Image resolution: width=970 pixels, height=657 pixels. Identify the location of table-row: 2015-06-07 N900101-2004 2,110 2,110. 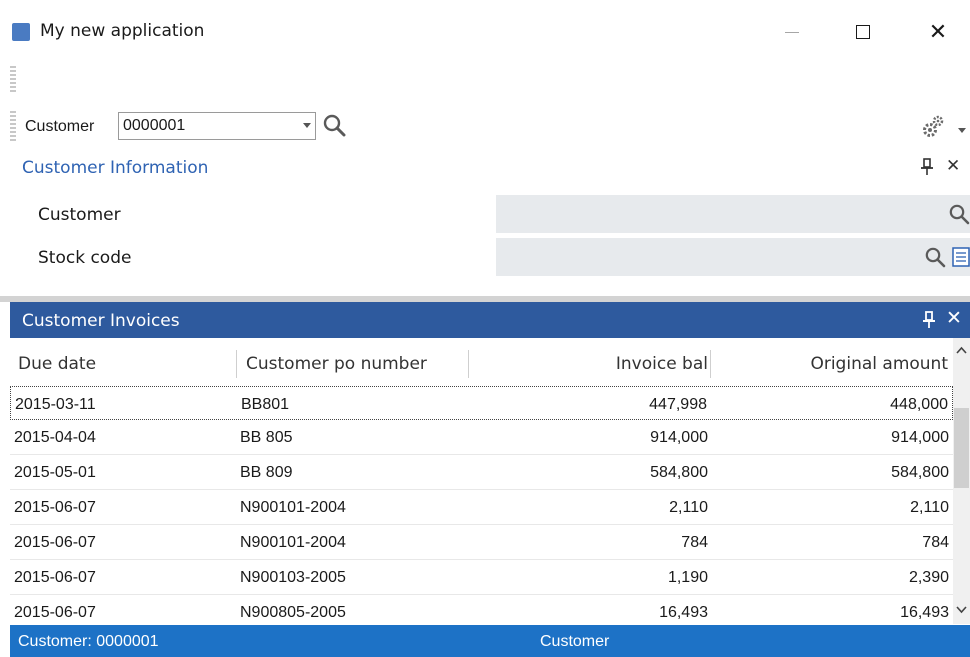
(481, 507).